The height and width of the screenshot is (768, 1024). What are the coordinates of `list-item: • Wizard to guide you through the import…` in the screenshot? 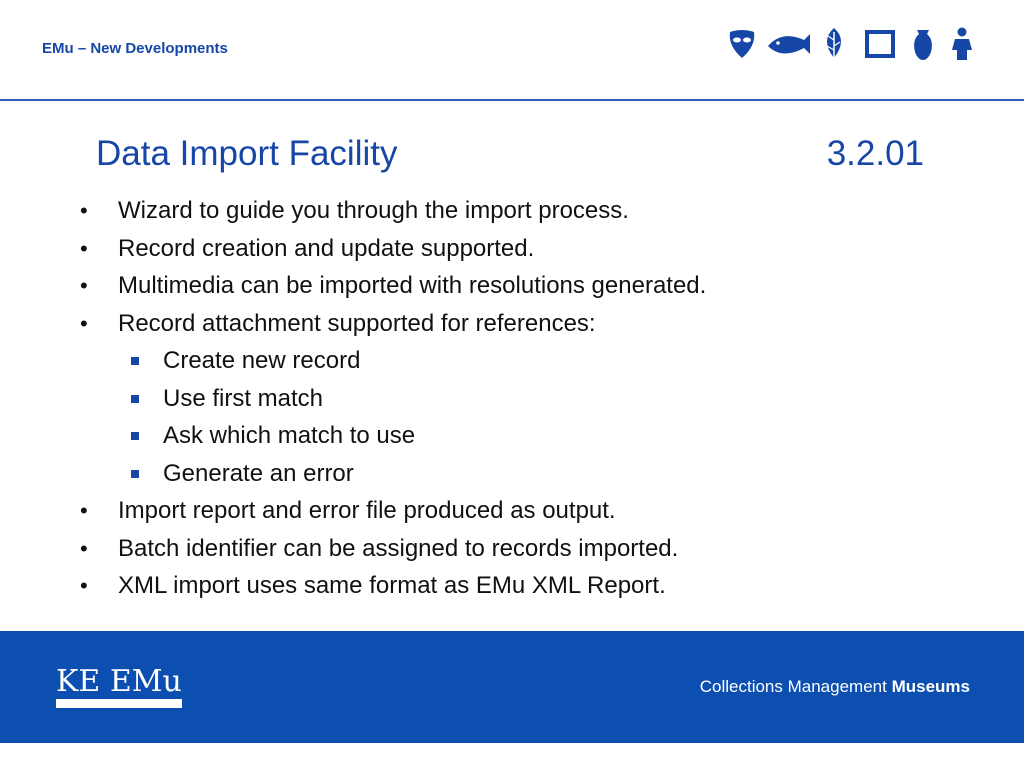 It's located at (512, 211).